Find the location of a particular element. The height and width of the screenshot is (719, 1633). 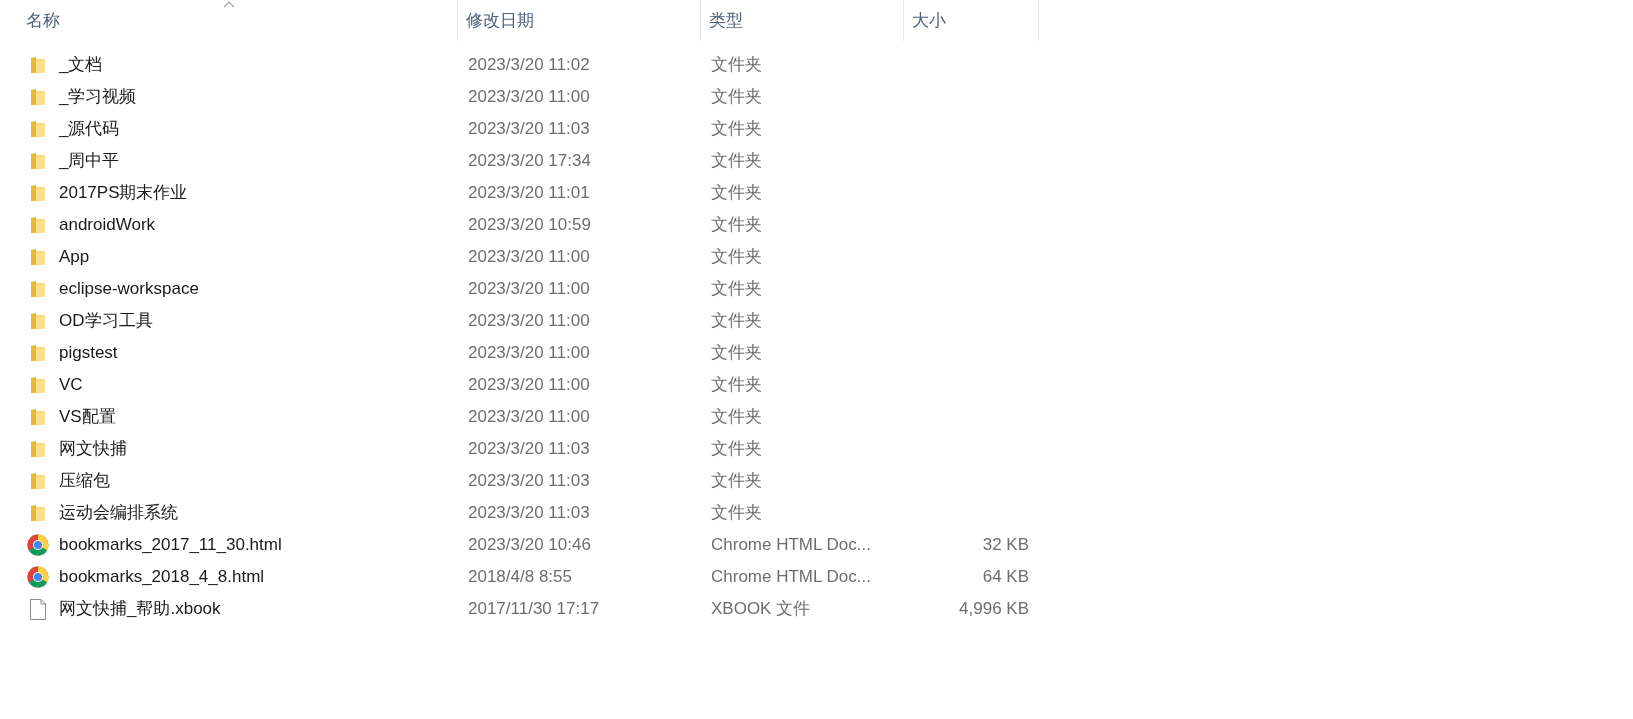

modified-date: 2018/4/8 8:55 is located at coordinates (520, 577).